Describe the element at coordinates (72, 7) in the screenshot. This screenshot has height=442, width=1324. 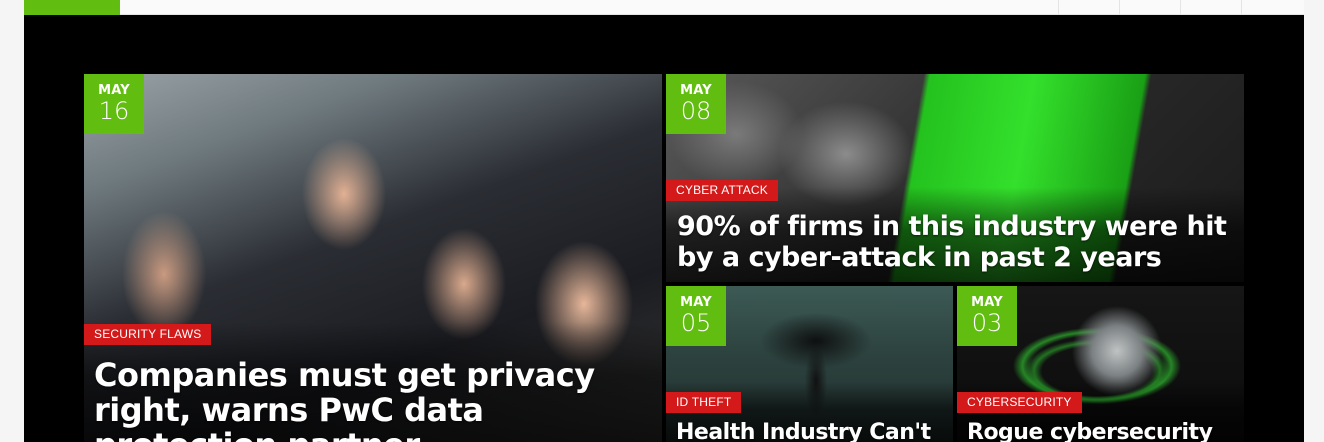
I see `nav-active-tab` at that location.